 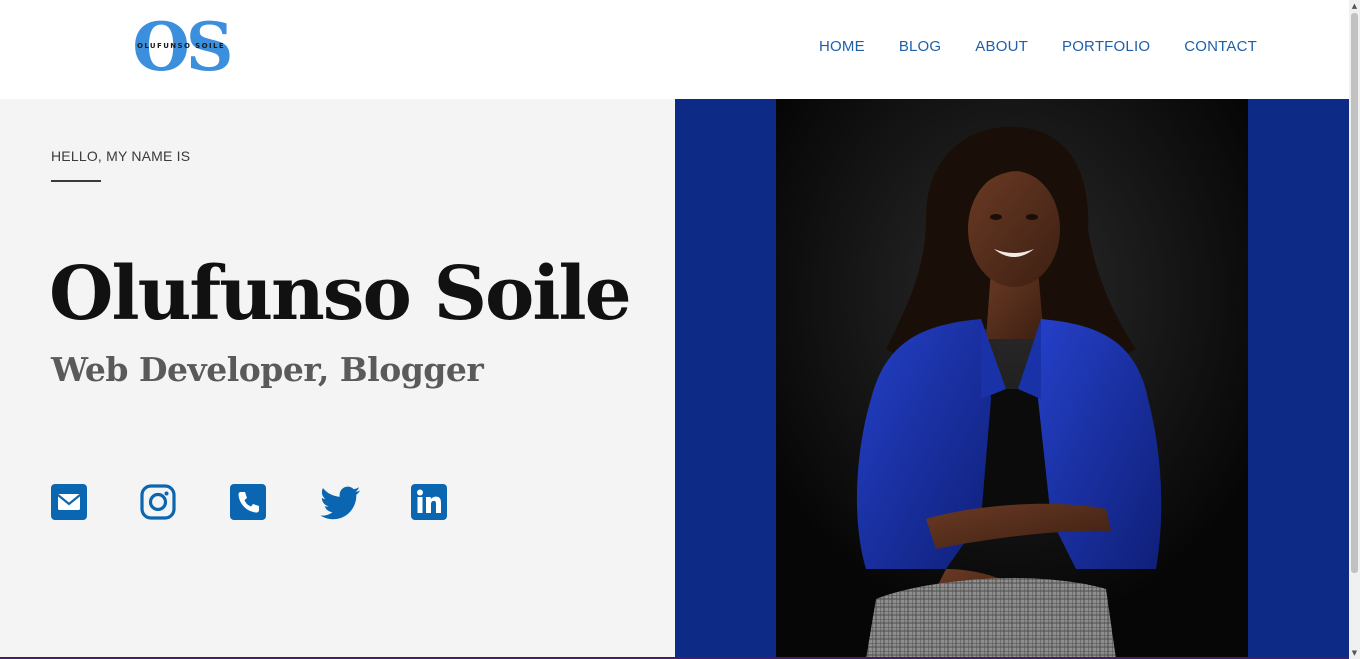 What do you see at coordinates (340, 294) in the screenshot?
I see `hero-name: Olufunso Soile` at bounding box center [340, 294].